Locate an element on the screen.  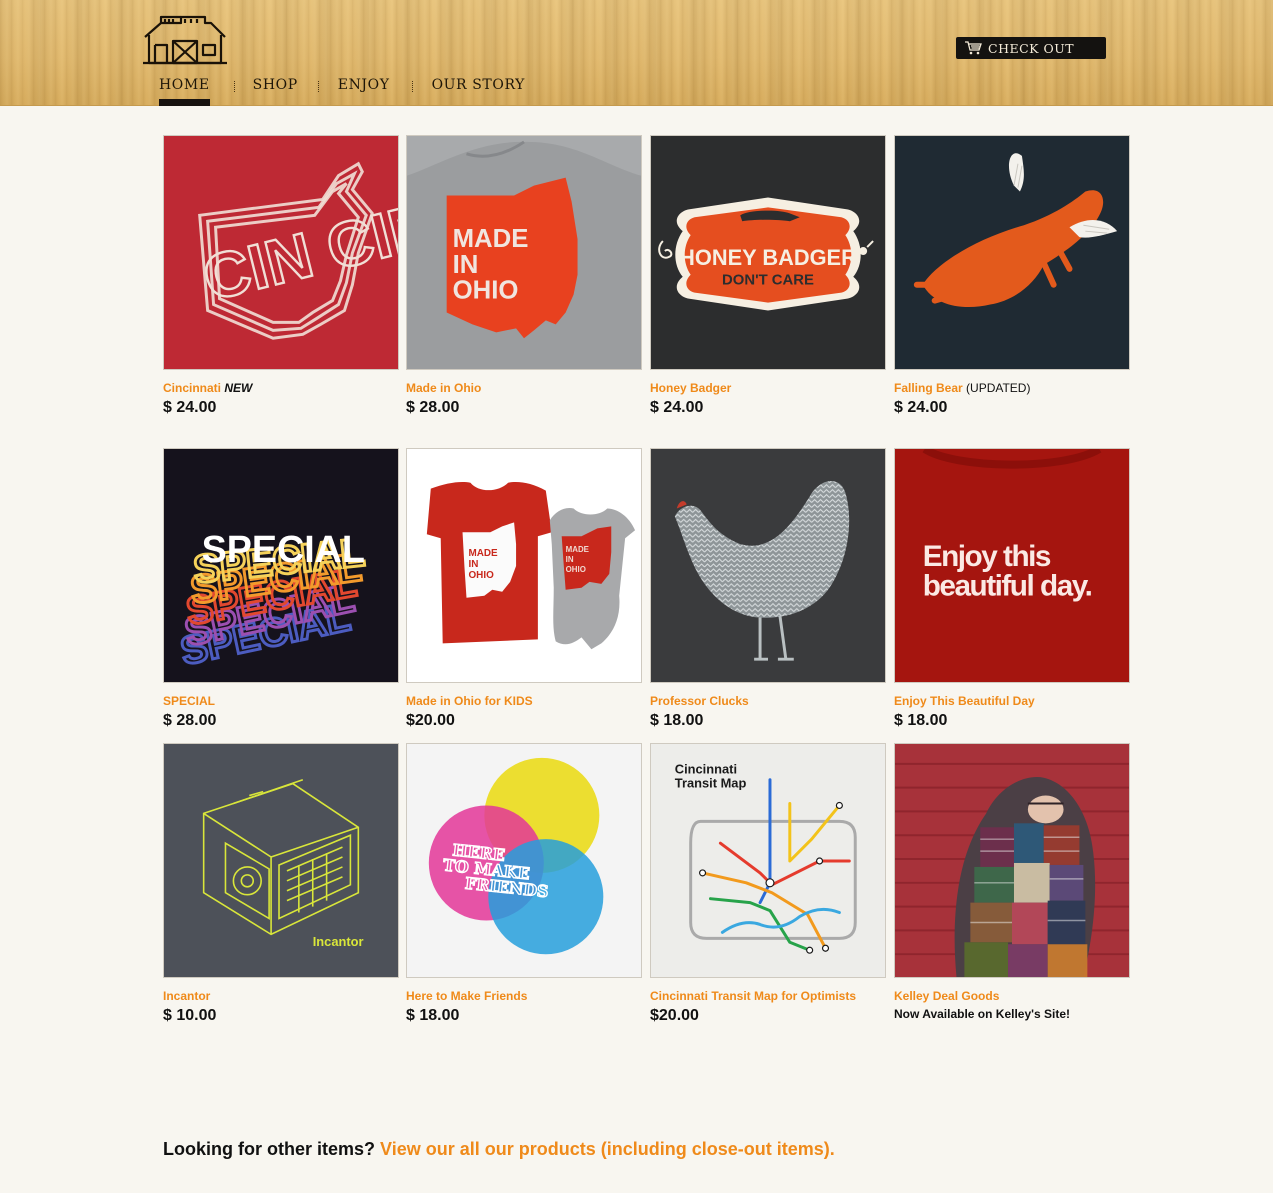
product-card: Incantor Incantor $ 10.00 is located at coordinates (281, 884).